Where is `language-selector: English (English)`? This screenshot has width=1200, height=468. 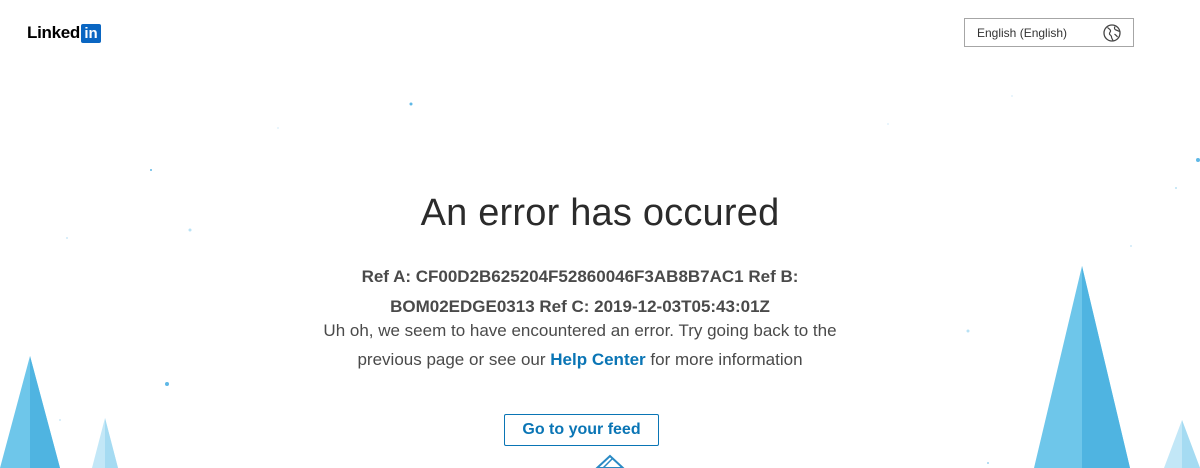
language-selector: English (English) is located at coordinates (1049, 32).